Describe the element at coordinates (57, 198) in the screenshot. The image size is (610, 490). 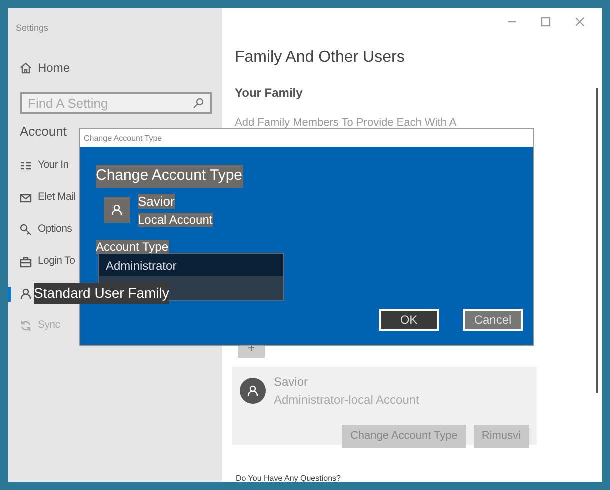
I see `sidebar-item: Elet Mail` at that location.